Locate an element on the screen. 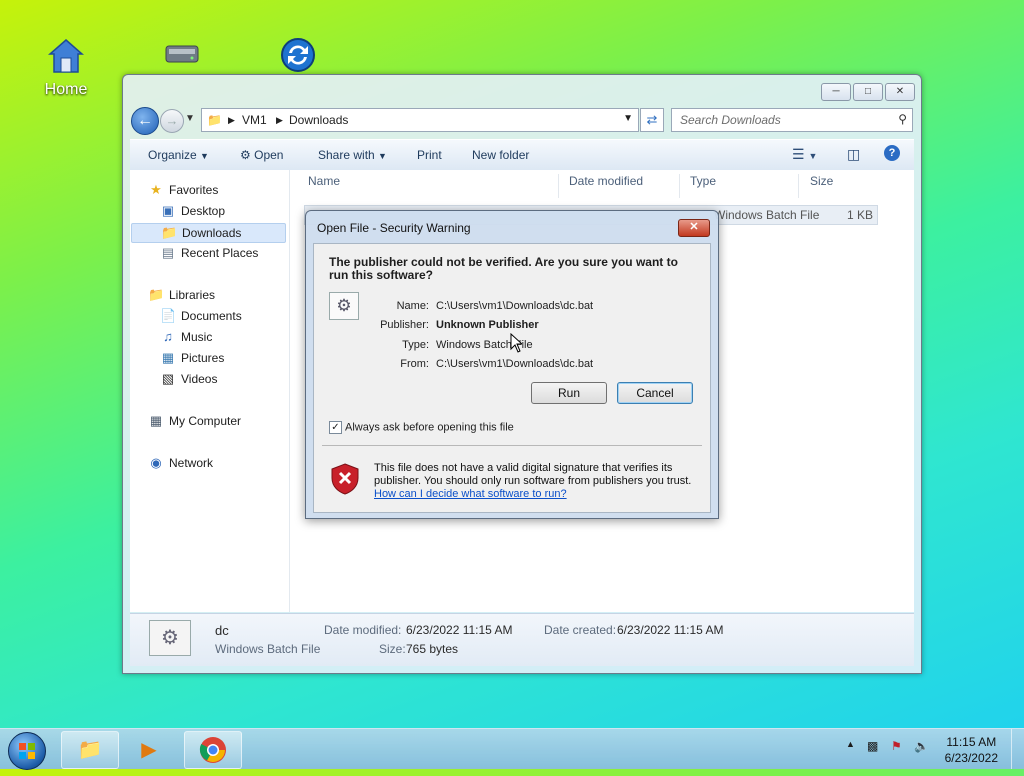 The width and height of the screenshot is (1024, 776). desktop-icon-drive is located at coordinates (182, 56).